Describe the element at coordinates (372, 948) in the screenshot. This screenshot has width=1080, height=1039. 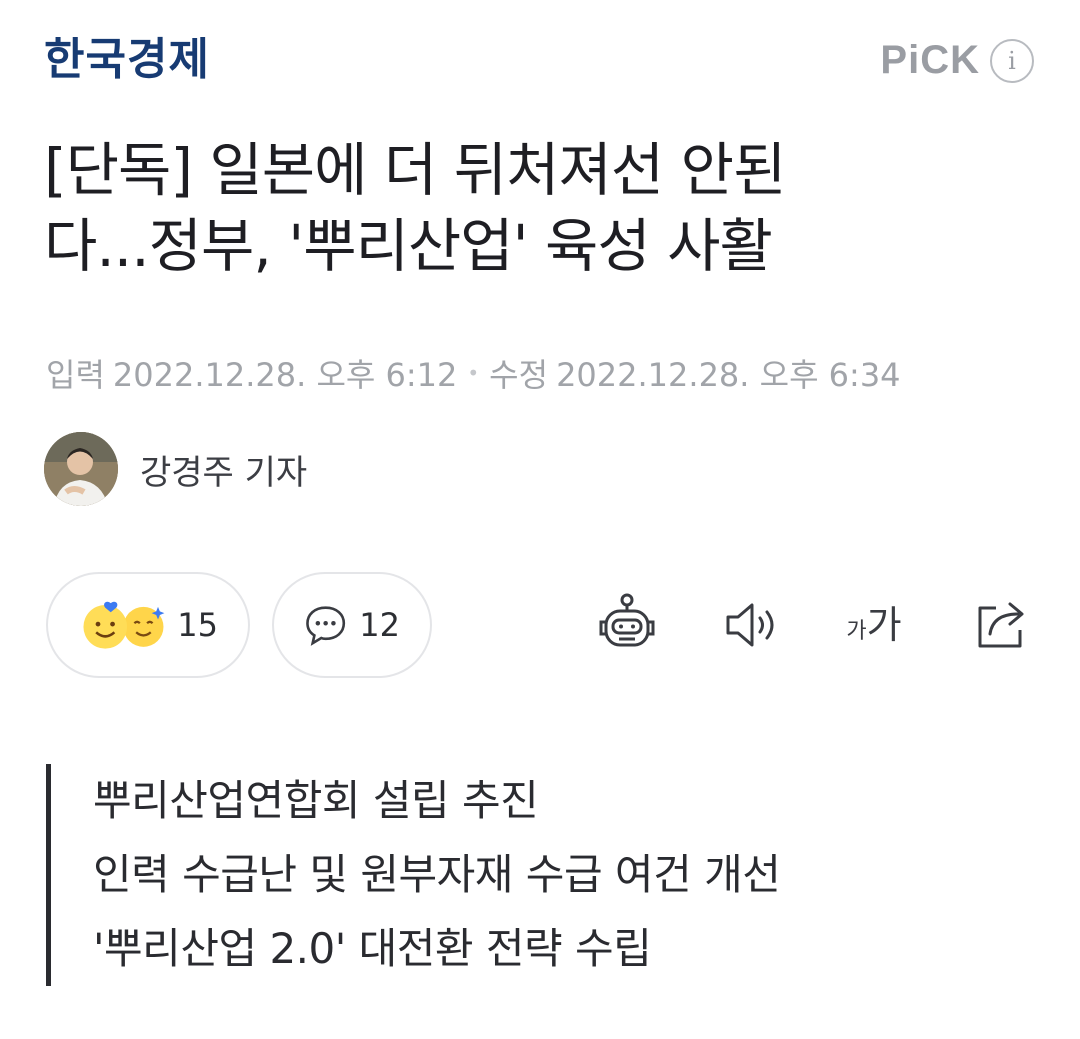
I see `summary-line: '뿌리산업 2.0' 대전환 전략 수립` at that location.